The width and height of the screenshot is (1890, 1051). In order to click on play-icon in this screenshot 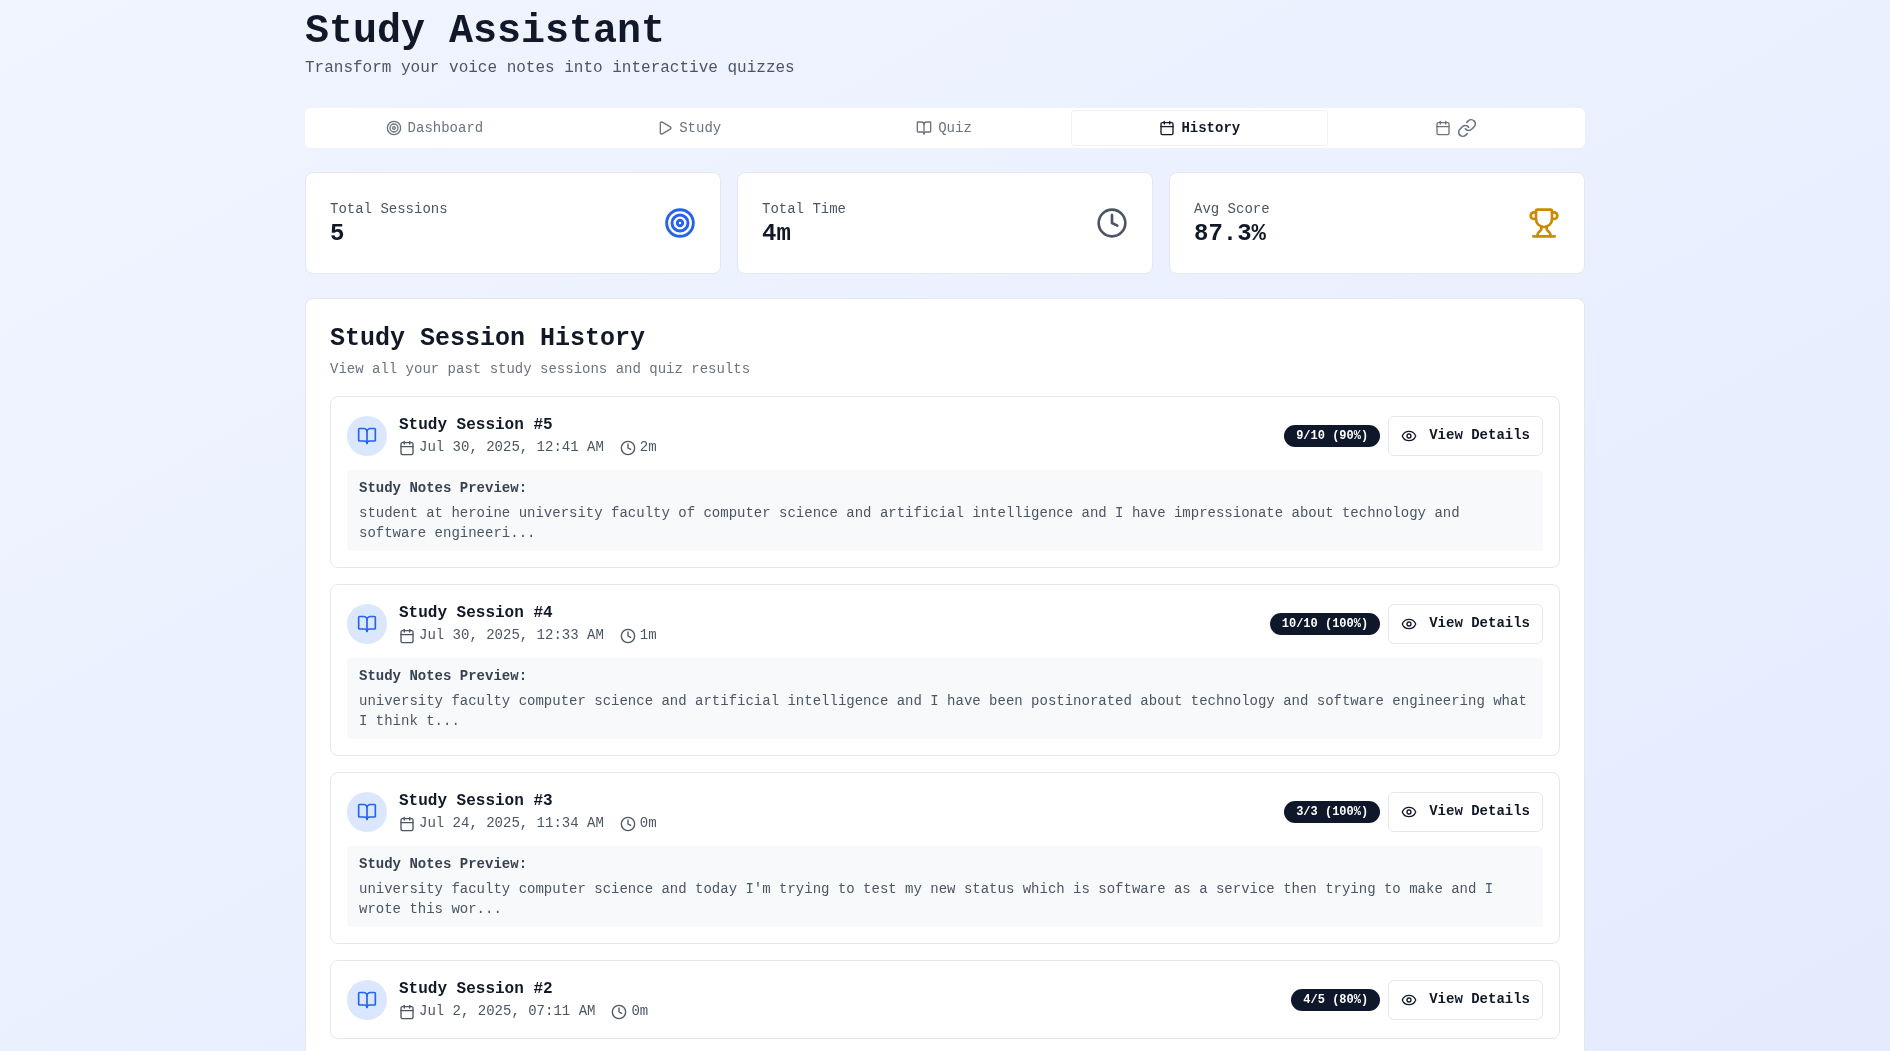, I will do `click(665, 128)`.